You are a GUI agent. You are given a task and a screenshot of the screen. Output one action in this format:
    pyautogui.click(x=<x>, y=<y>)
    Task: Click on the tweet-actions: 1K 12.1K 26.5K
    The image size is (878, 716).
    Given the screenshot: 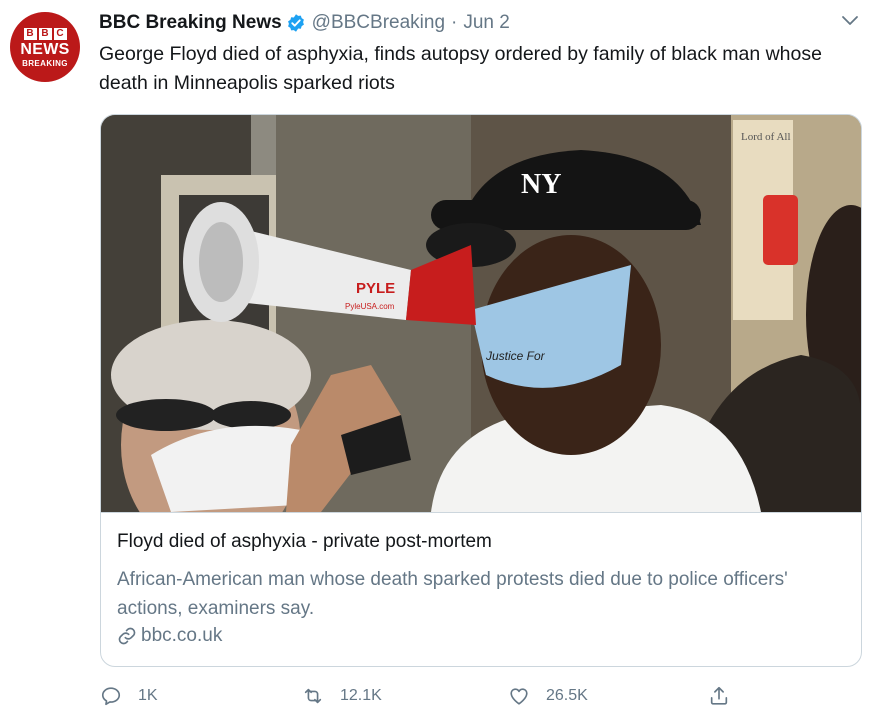 What is the action you would take?
    pyautogui.click(x=480, y=696)
    